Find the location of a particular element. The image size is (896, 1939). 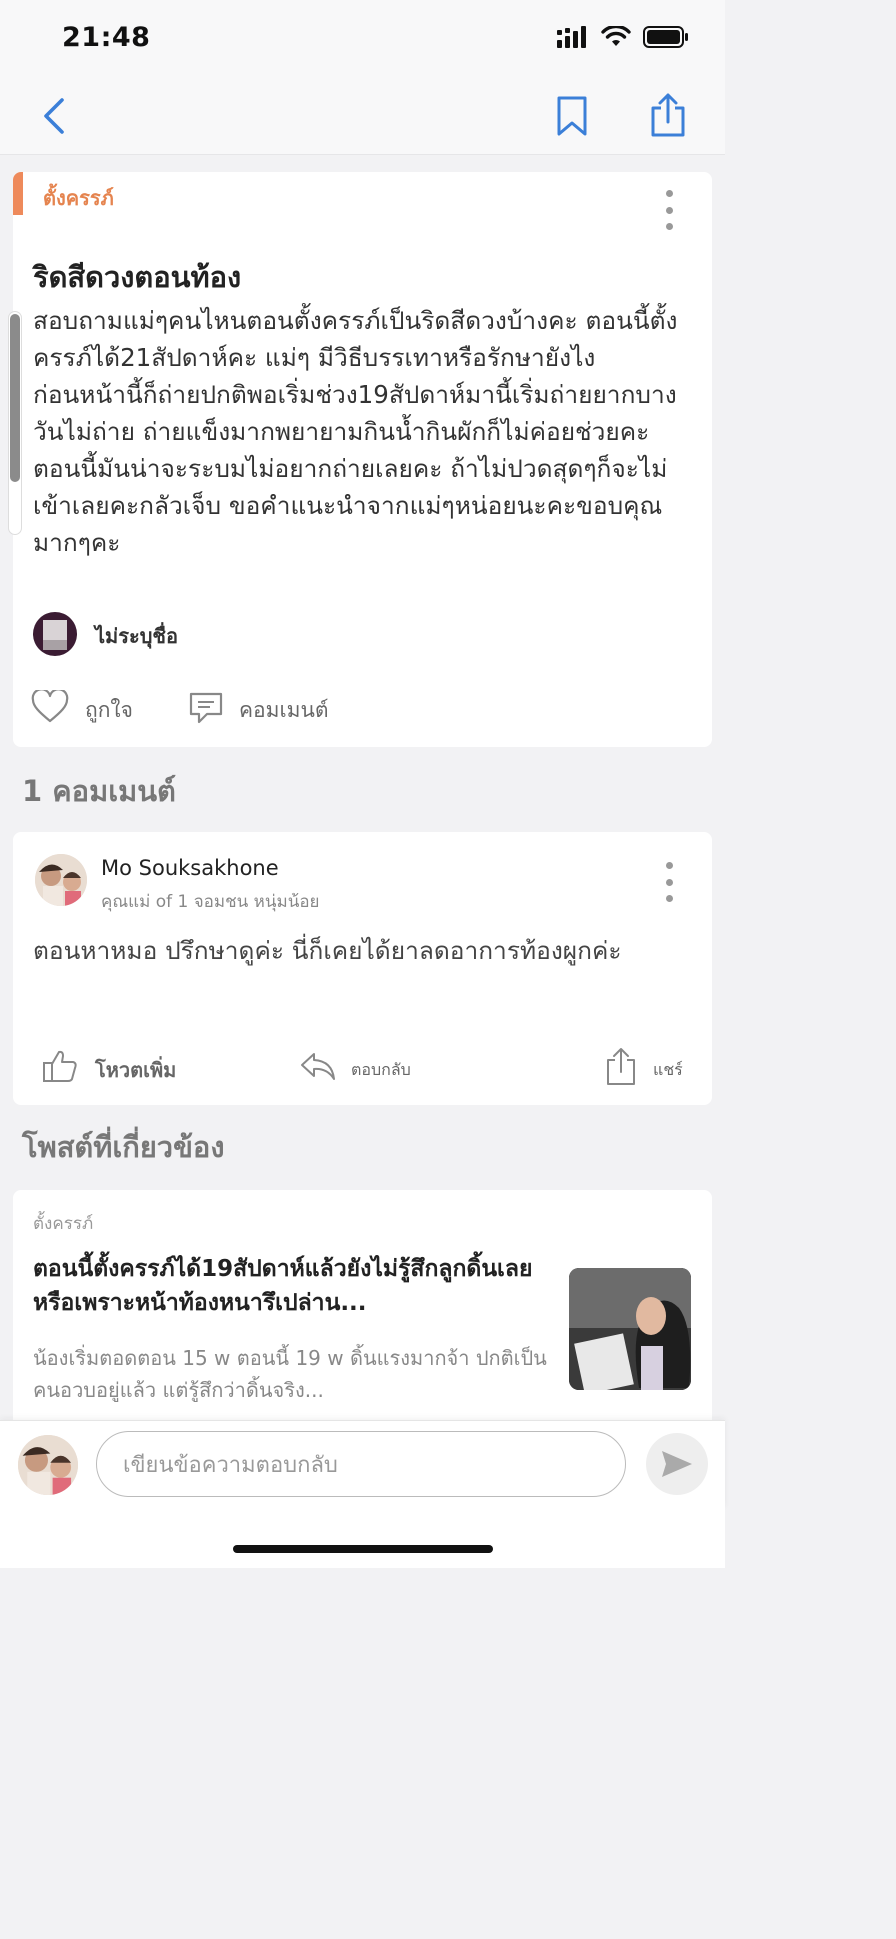

thumbs-up-icon is located at coordinates (60, 1066).